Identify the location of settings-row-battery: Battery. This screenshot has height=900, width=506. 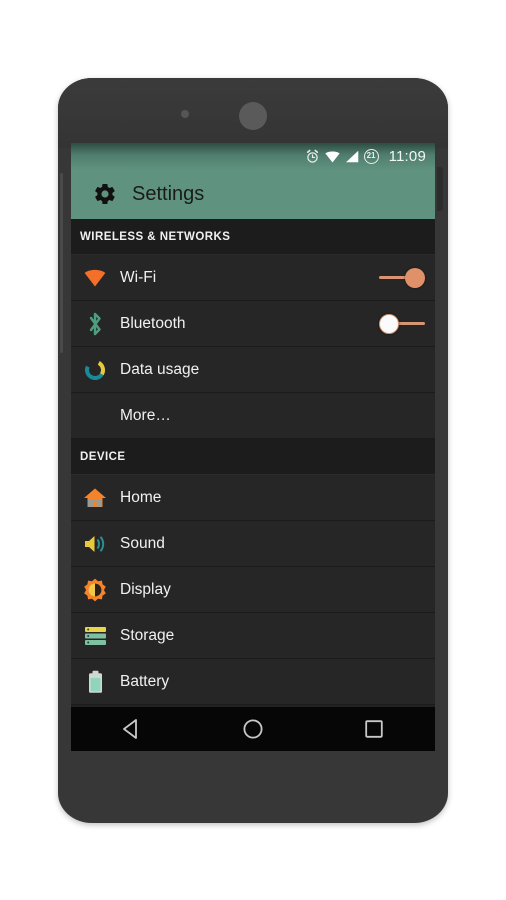
(253, 682).